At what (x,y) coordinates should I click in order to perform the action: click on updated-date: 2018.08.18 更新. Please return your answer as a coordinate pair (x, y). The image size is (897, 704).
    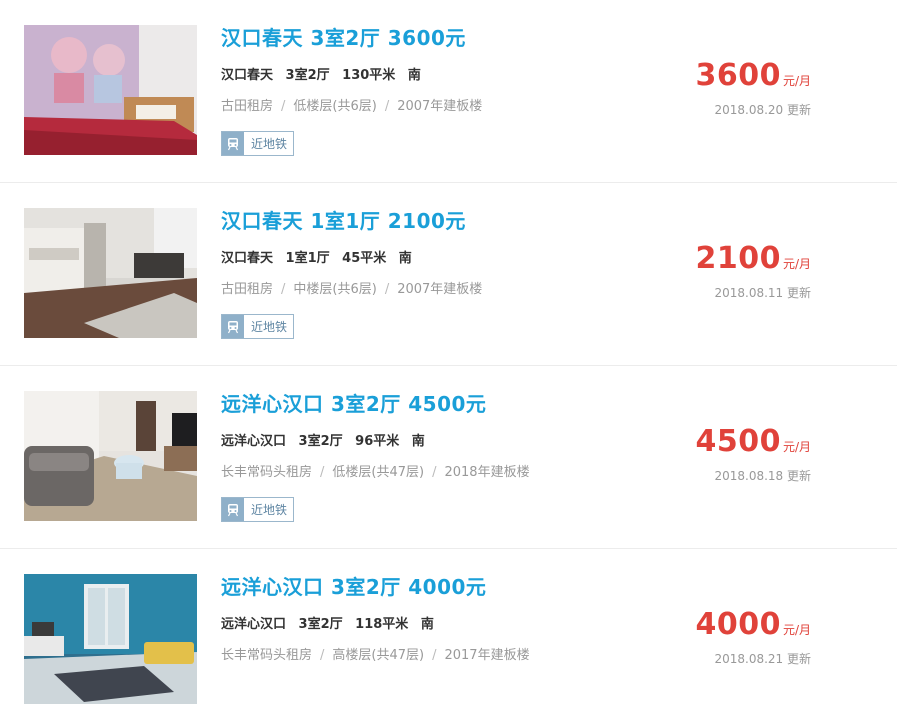
    Looking at the image, I should click on (762, 476).